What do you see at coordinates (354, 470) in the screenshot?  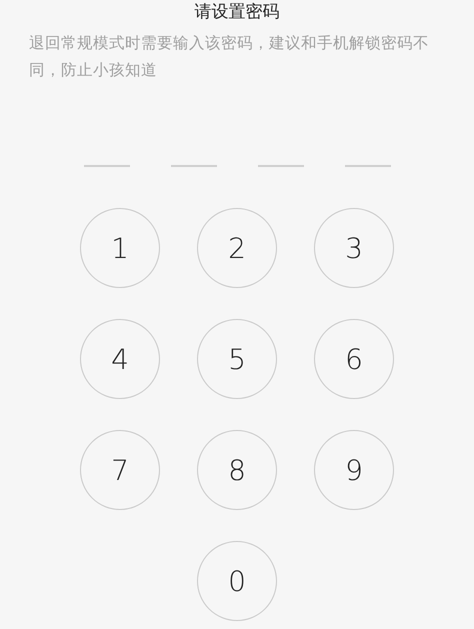 I see `digit-key: 9` at bounding box center [354, 470].